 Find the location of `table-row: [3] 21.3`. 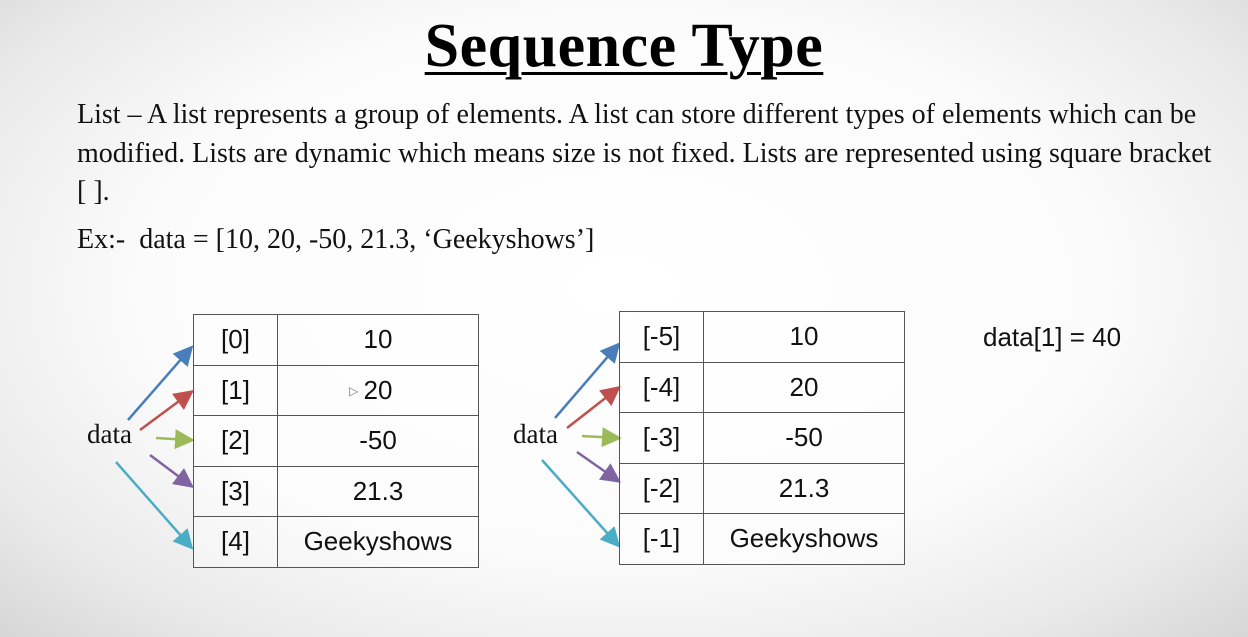

table-row: [3] 21.3 is located at coordinates (336, 491).